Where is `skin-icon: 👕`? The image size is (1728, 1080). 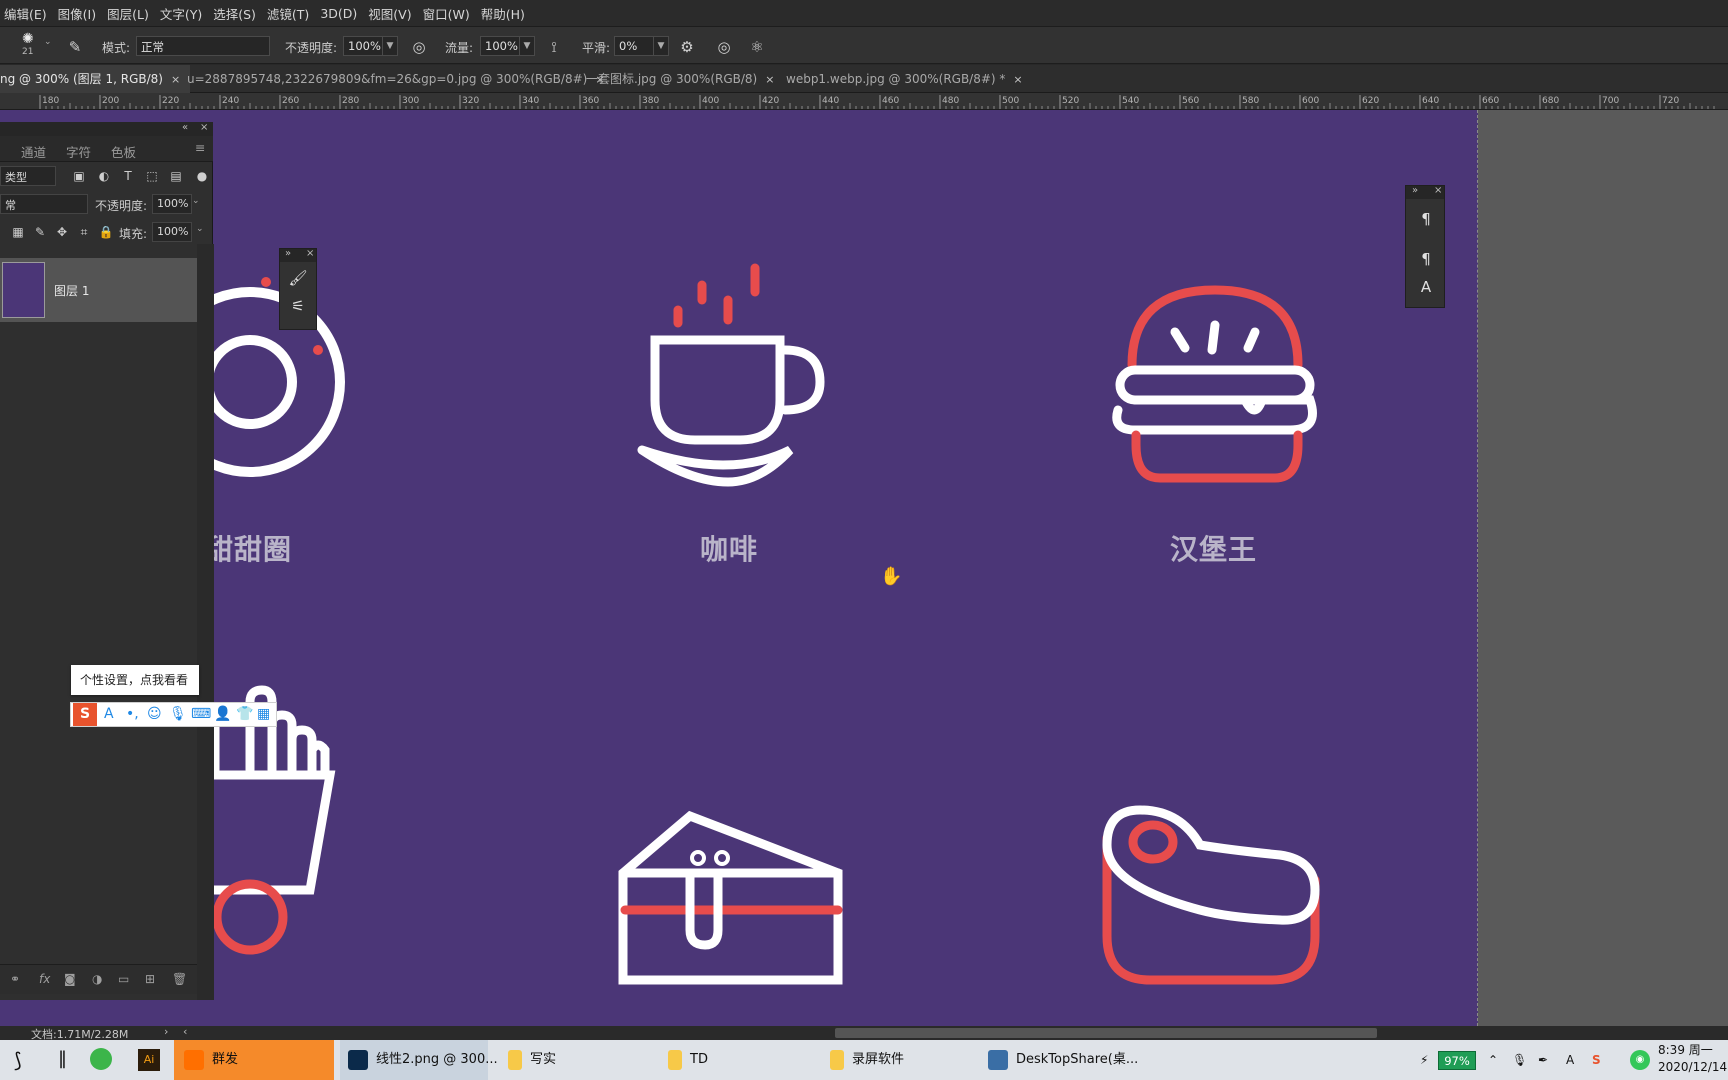
skin-icon: 👕 is located at coordinates (244, 714).